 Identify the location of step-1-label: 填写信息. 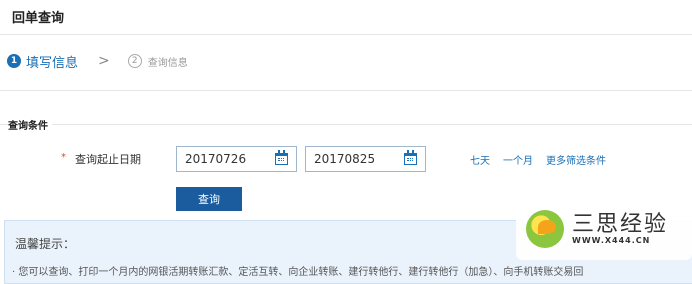
(52, 63).